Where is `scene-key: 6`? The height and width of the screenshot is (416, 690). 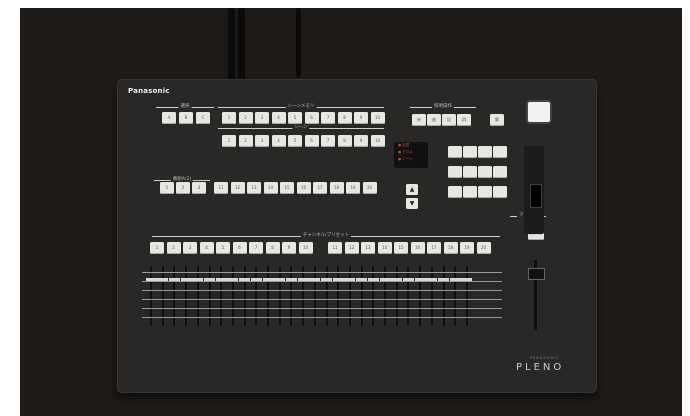 scene-key: 6 is located at coordinates (311, 141).